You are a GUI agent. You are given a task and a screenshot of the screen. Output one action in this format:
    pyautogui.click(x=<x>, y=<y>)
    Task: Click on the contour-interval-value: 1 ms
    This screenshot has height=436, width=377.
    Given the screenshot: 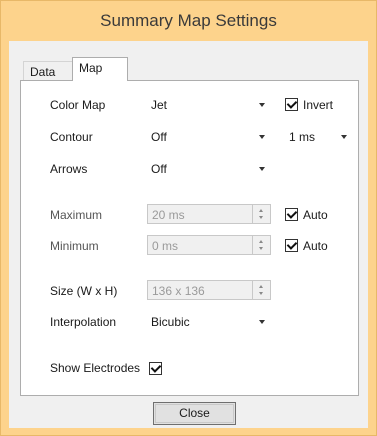 What is the action you would take?
    pyautogui.click(x=302, y=137)
    